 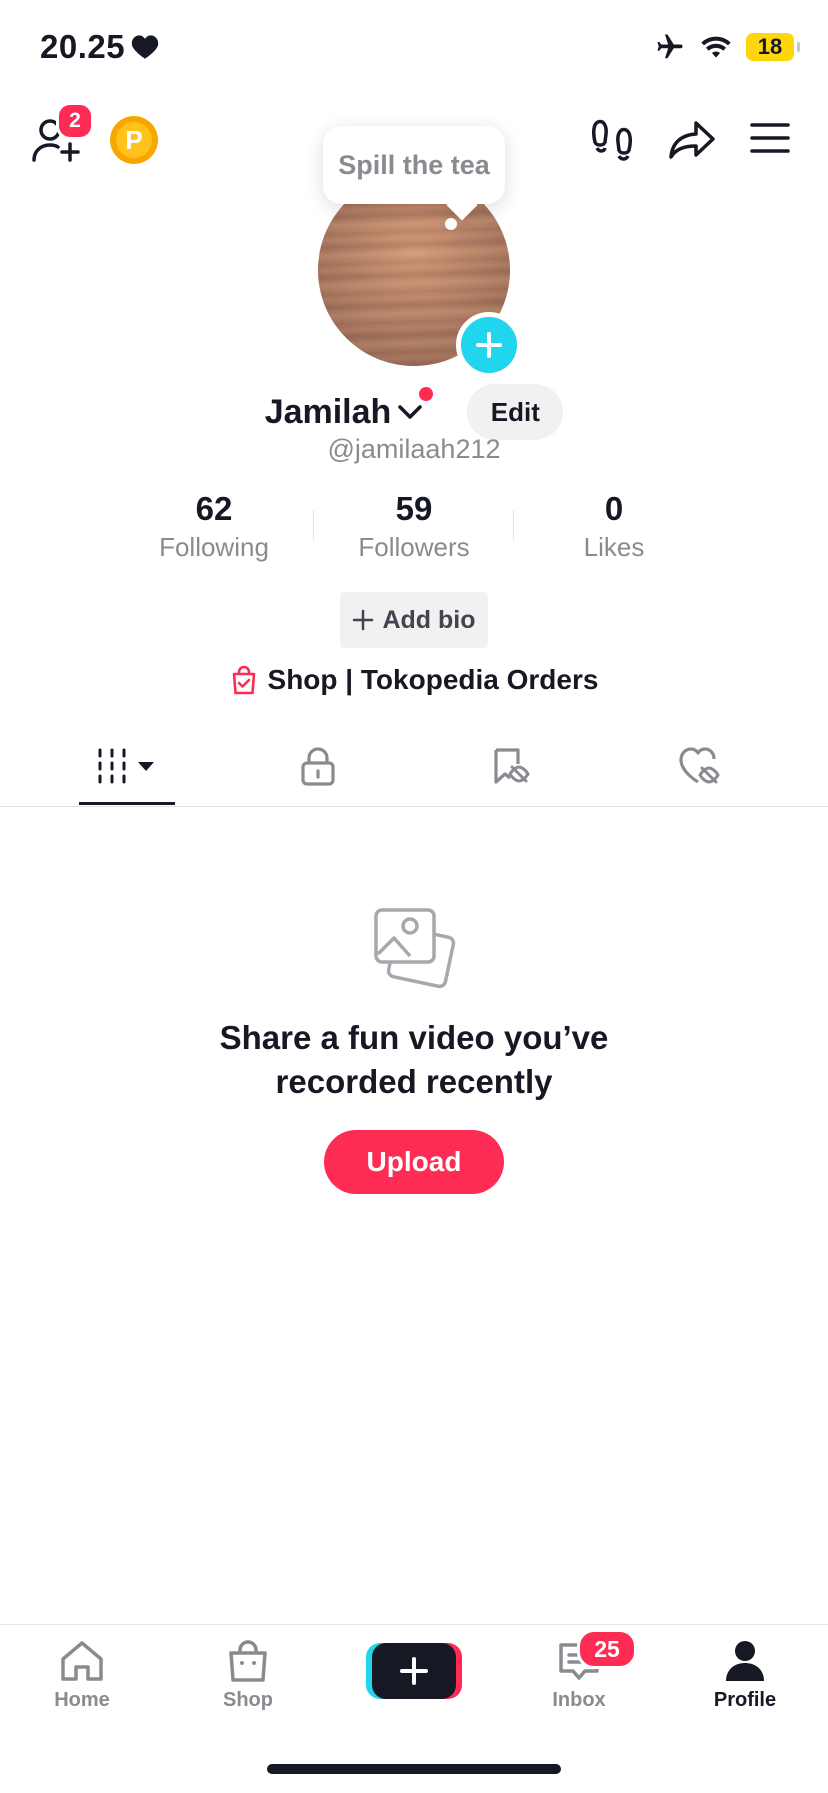 I want to click on friends-badge: 2, so click(x=75, y=121).